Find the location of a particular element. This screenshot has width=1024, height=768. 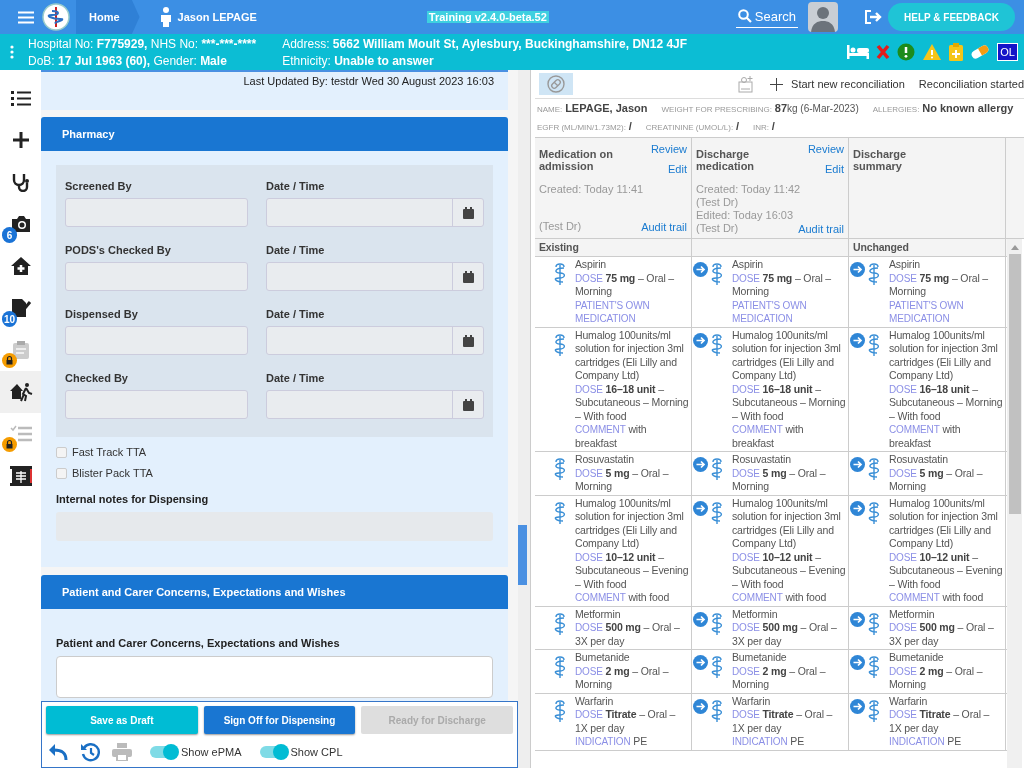

patient-detail: Address: 5662 William Moult St, Aylesbury, Buckinghamshire, DN12 4JF is located at coordinates (485, 43).